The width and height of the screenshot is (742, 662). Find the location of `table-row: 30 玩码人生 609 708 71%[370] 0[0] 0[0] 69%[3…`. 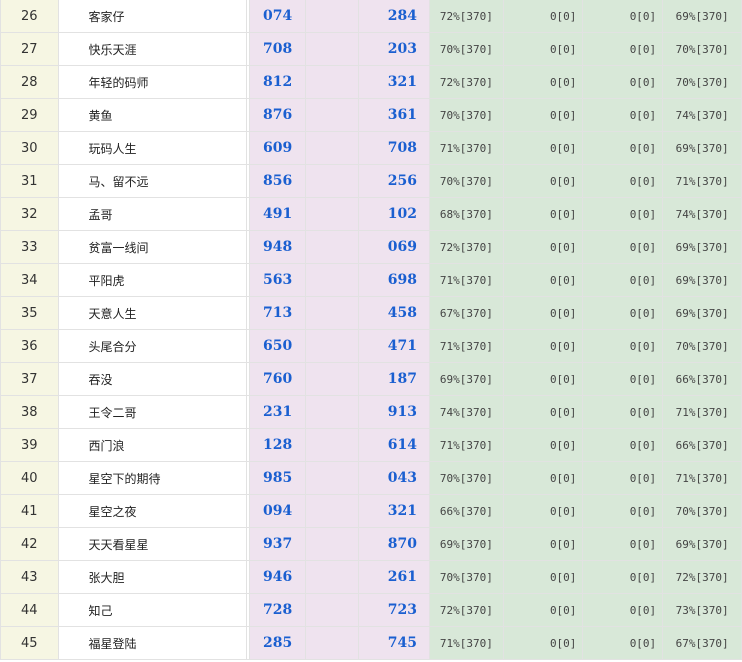

table-row: 30 玩码人生 609 708 71%[370] 0[0] 0[0] 69%[3… is located at coordinates (371, 148).